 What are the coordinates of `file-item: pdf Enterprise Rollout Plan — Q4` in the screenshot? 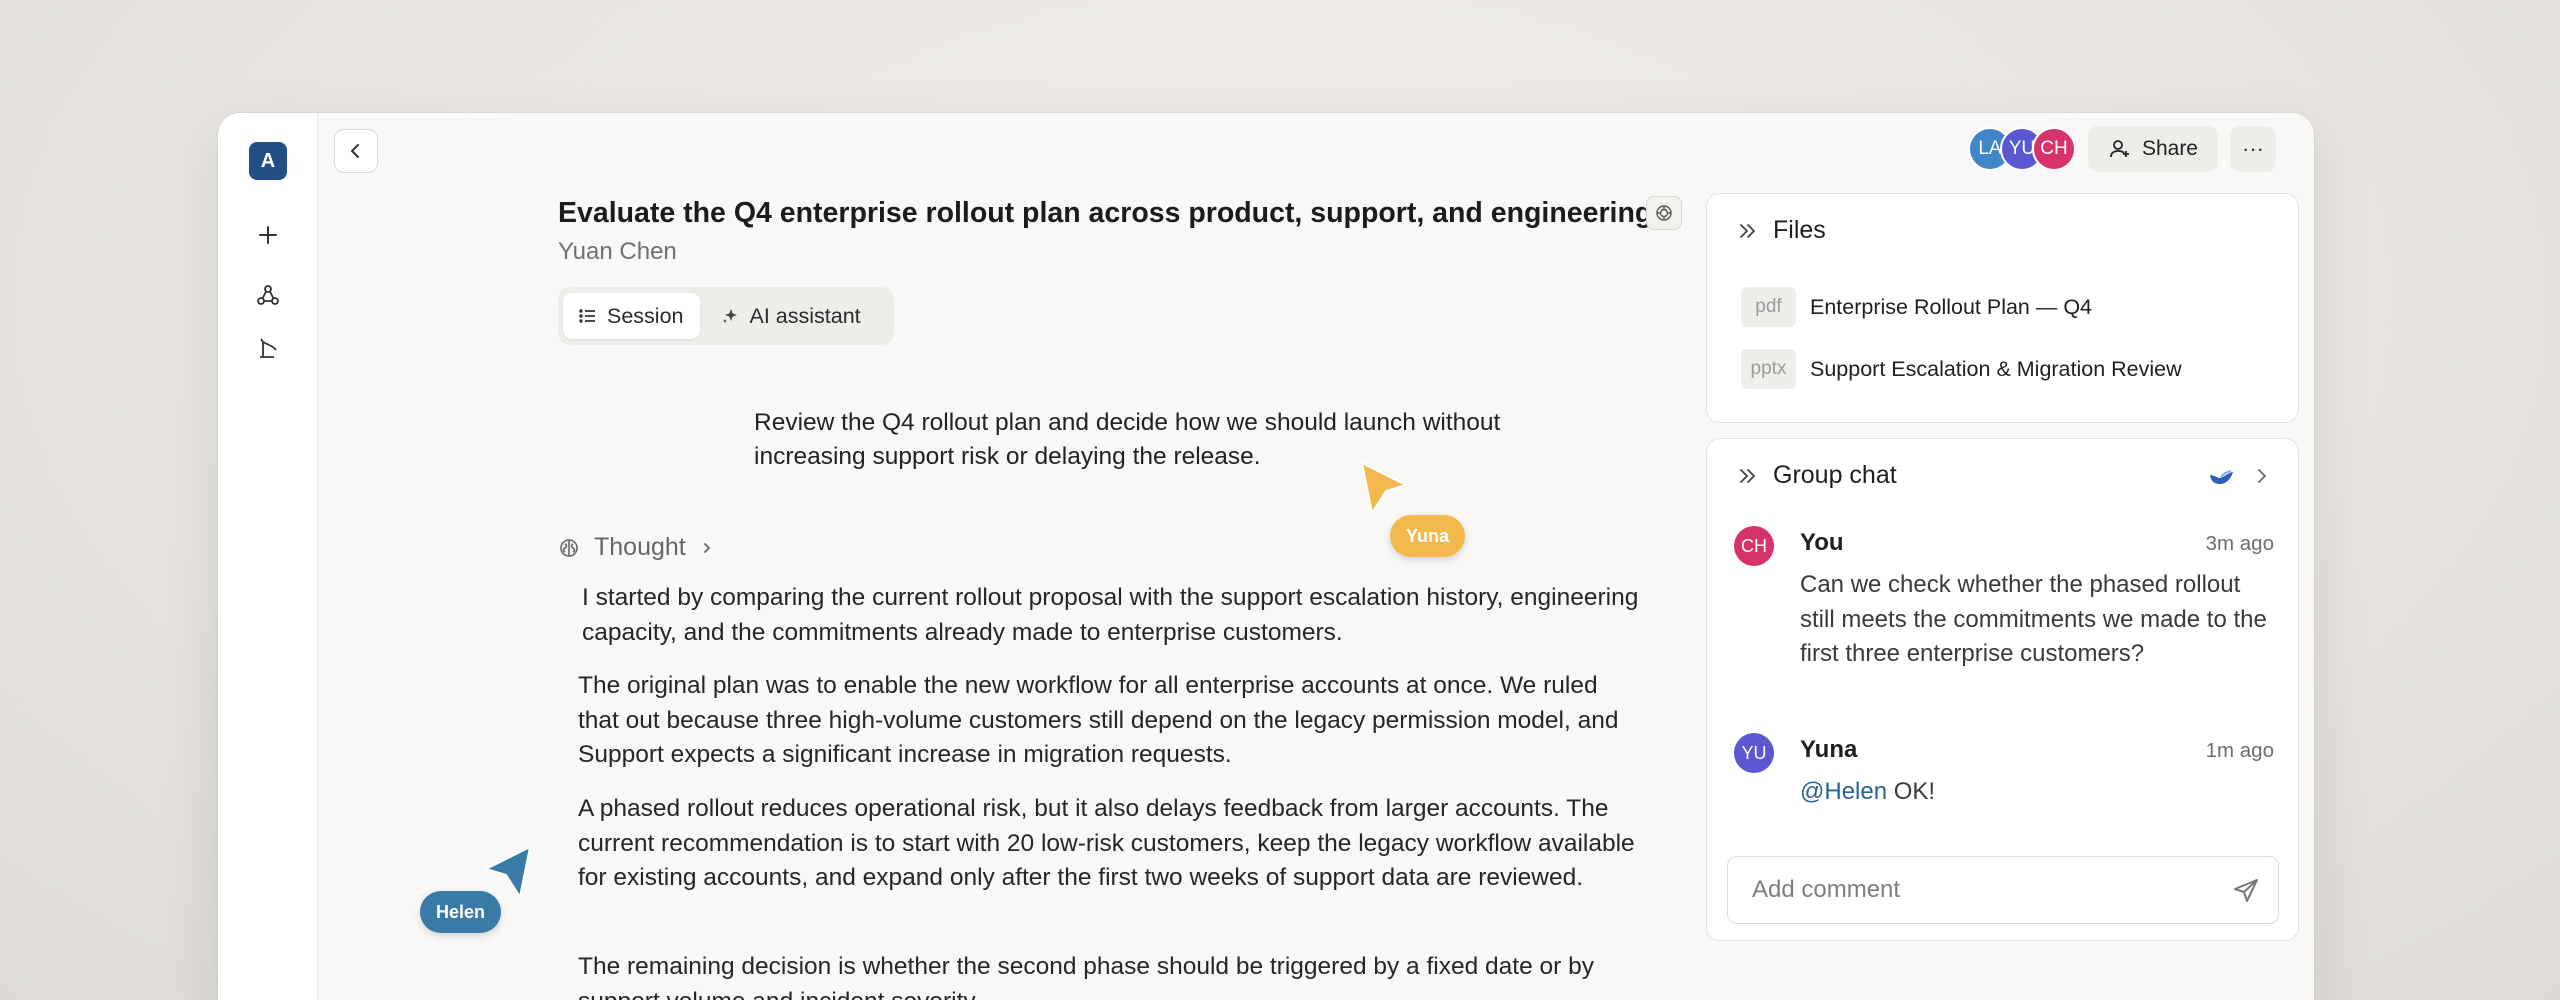 It's located at (1916, 307).